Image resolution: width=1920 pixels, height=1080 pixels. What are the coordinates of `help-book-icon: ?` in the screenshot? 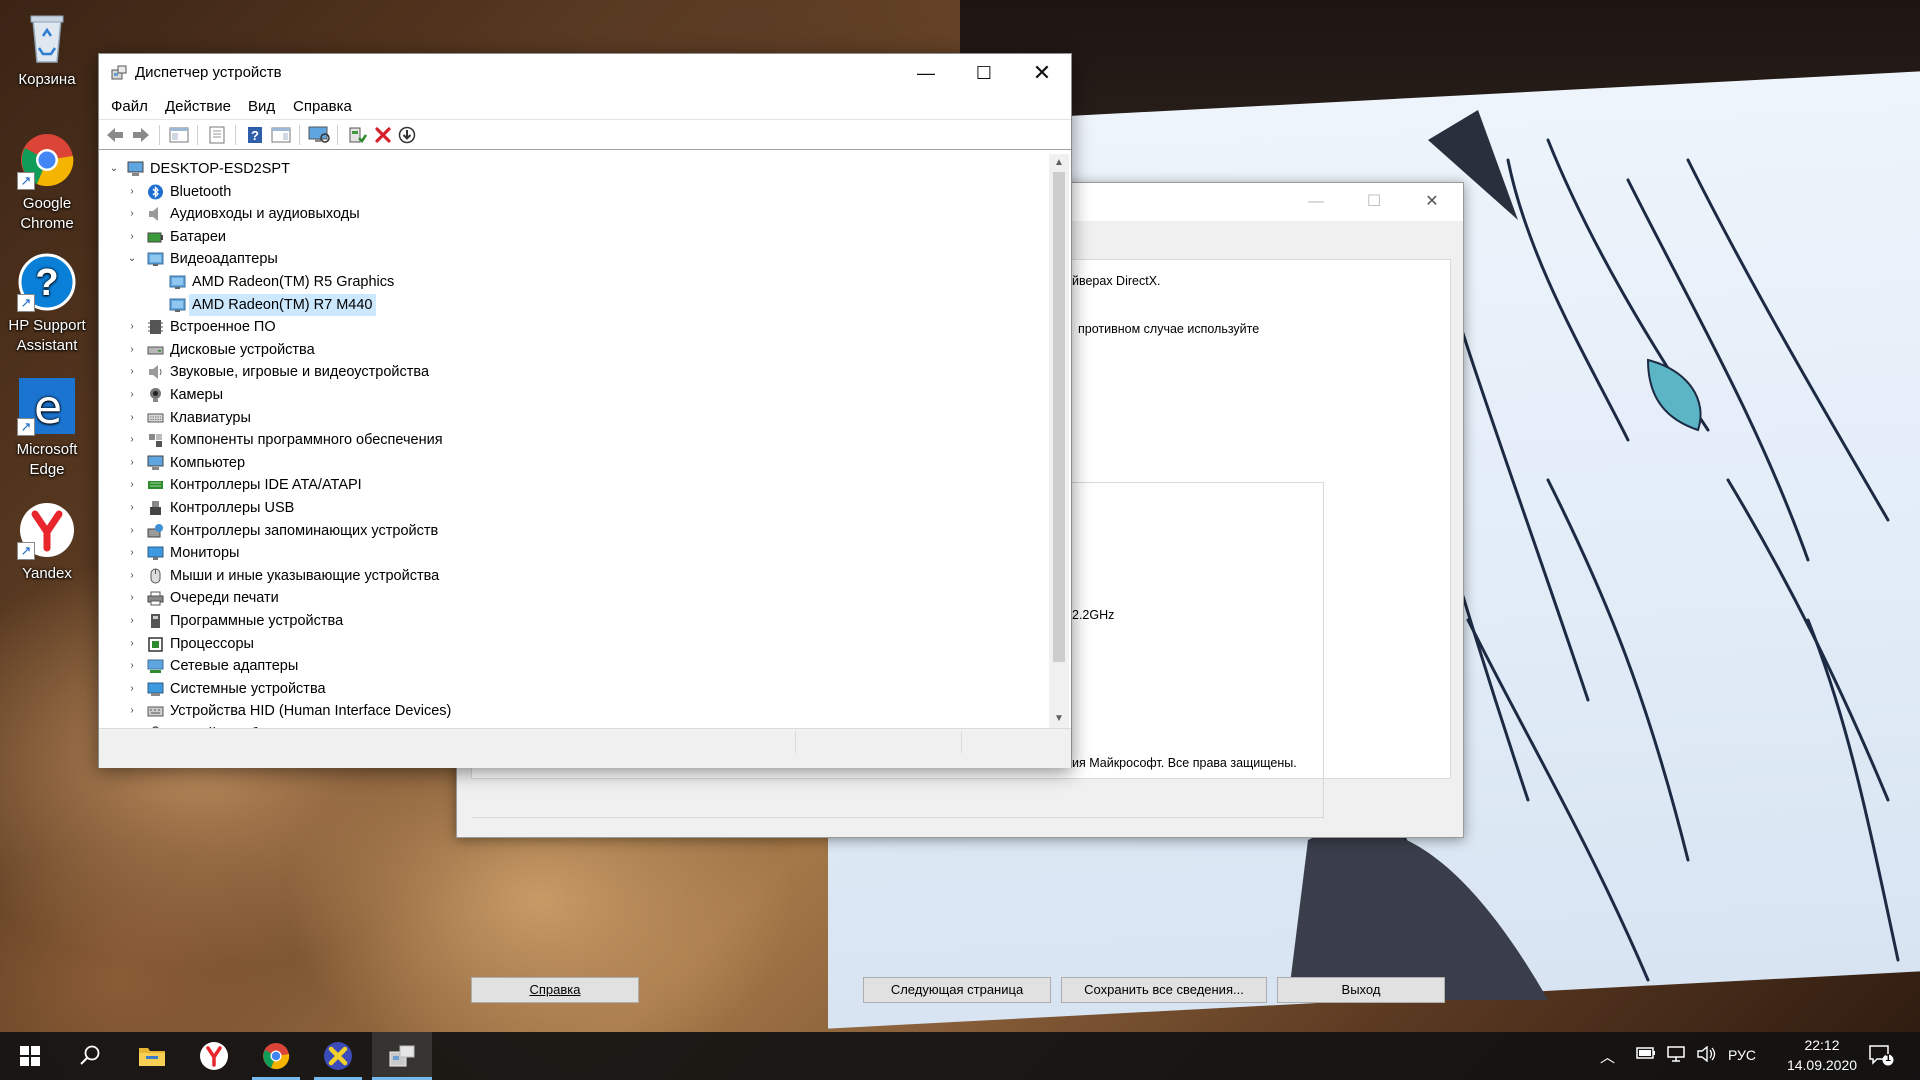 It's located at (255, 135).